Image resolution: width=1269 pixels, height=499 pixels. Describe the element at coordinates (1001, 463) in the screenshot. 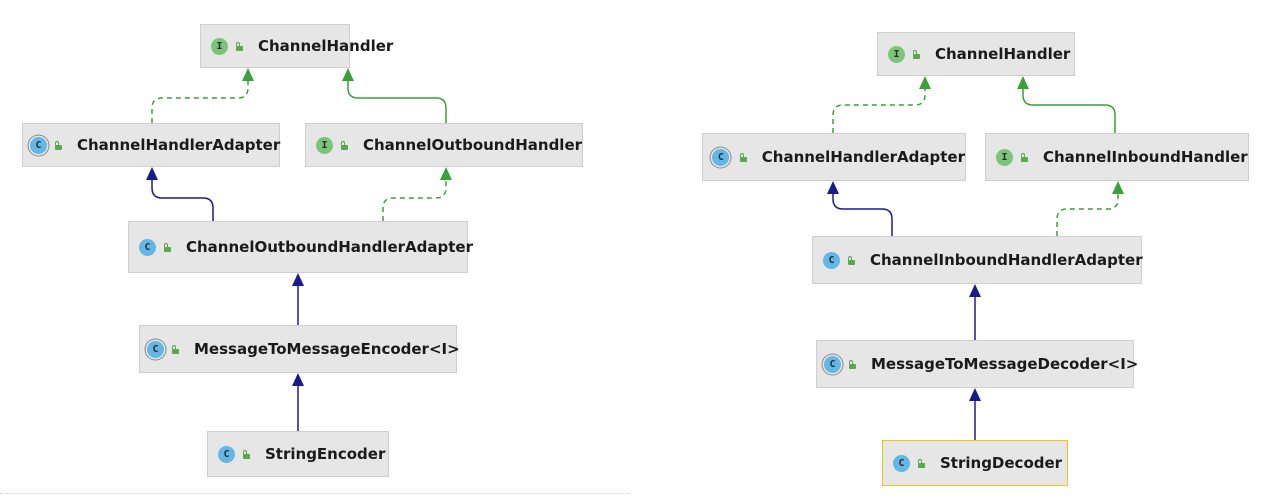

I see `class-name: StringDecoder` at that location.